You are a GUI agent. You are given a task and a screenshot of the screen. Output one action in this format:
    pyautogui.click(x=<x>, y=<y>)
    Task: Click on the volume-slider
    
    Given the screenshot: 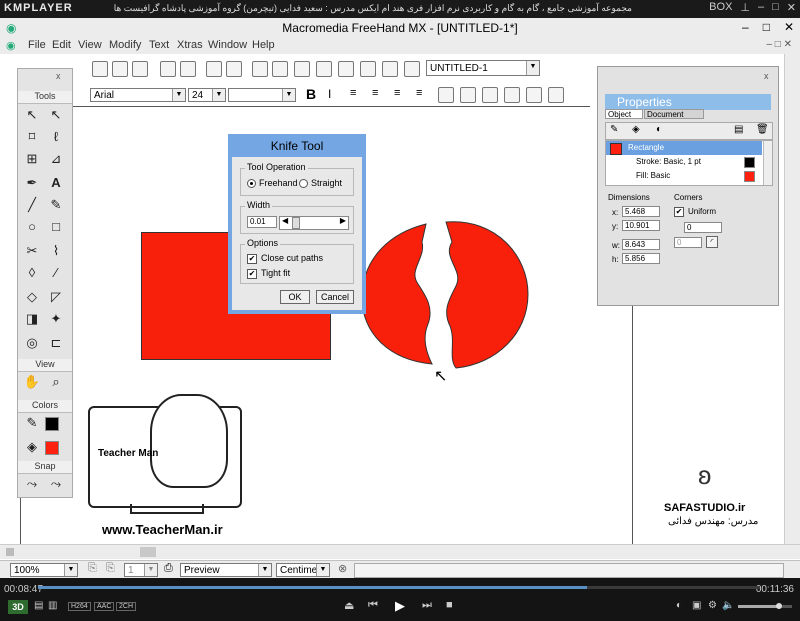 What is the action you would take?
    pyautogui.click(x=765, y=606)
    